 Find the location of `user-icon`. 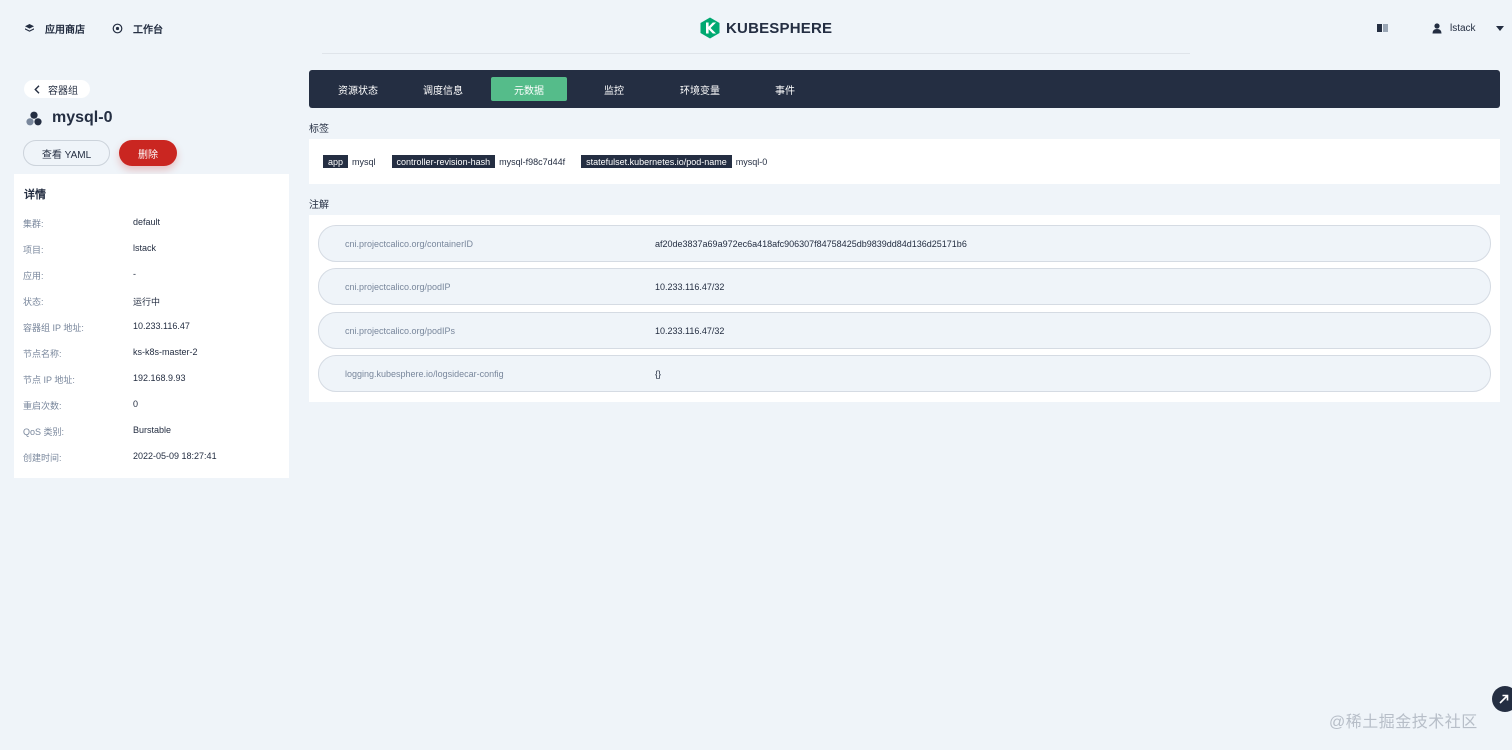

user-icon is located at coordinates (1437, 27).